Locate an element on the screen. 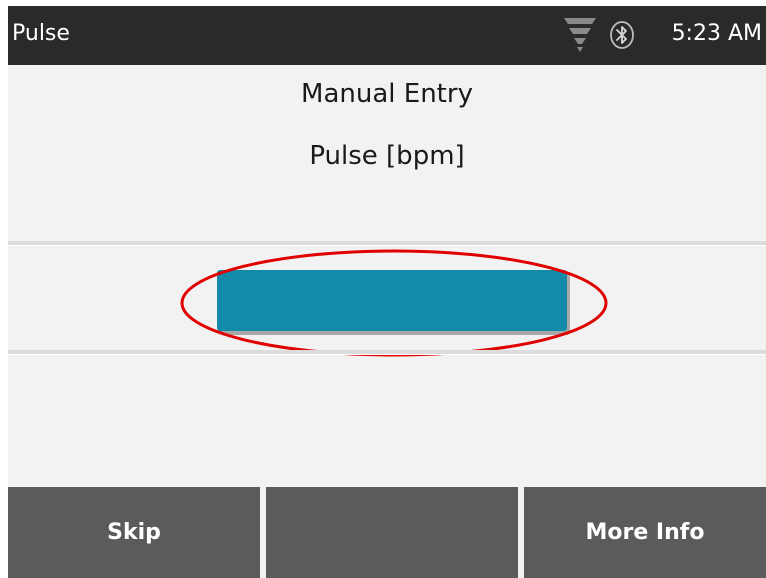 The height and width of the screenshot is (578, 766). status-bar: Pulse 5:23 AM is located at coordinates (387, 35).